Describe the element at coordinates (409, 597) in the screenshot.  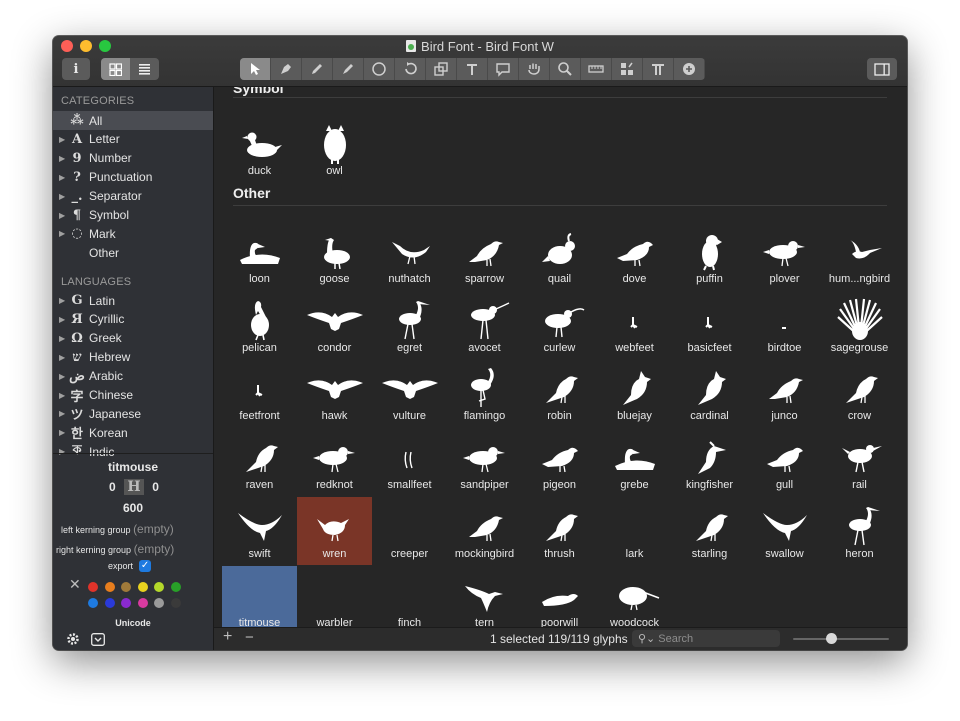
I see `glyph-cell: finch` at that location.